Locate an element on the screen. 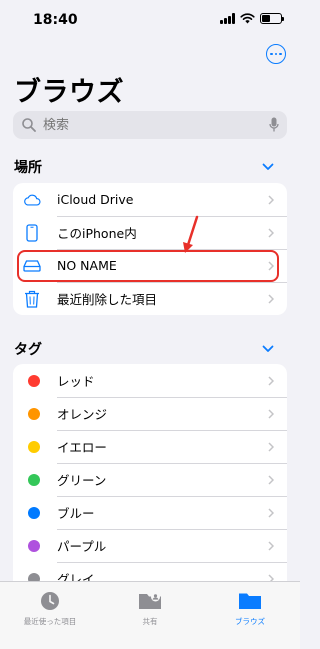  tags-header: タグ is located at coordinates (28, 350).